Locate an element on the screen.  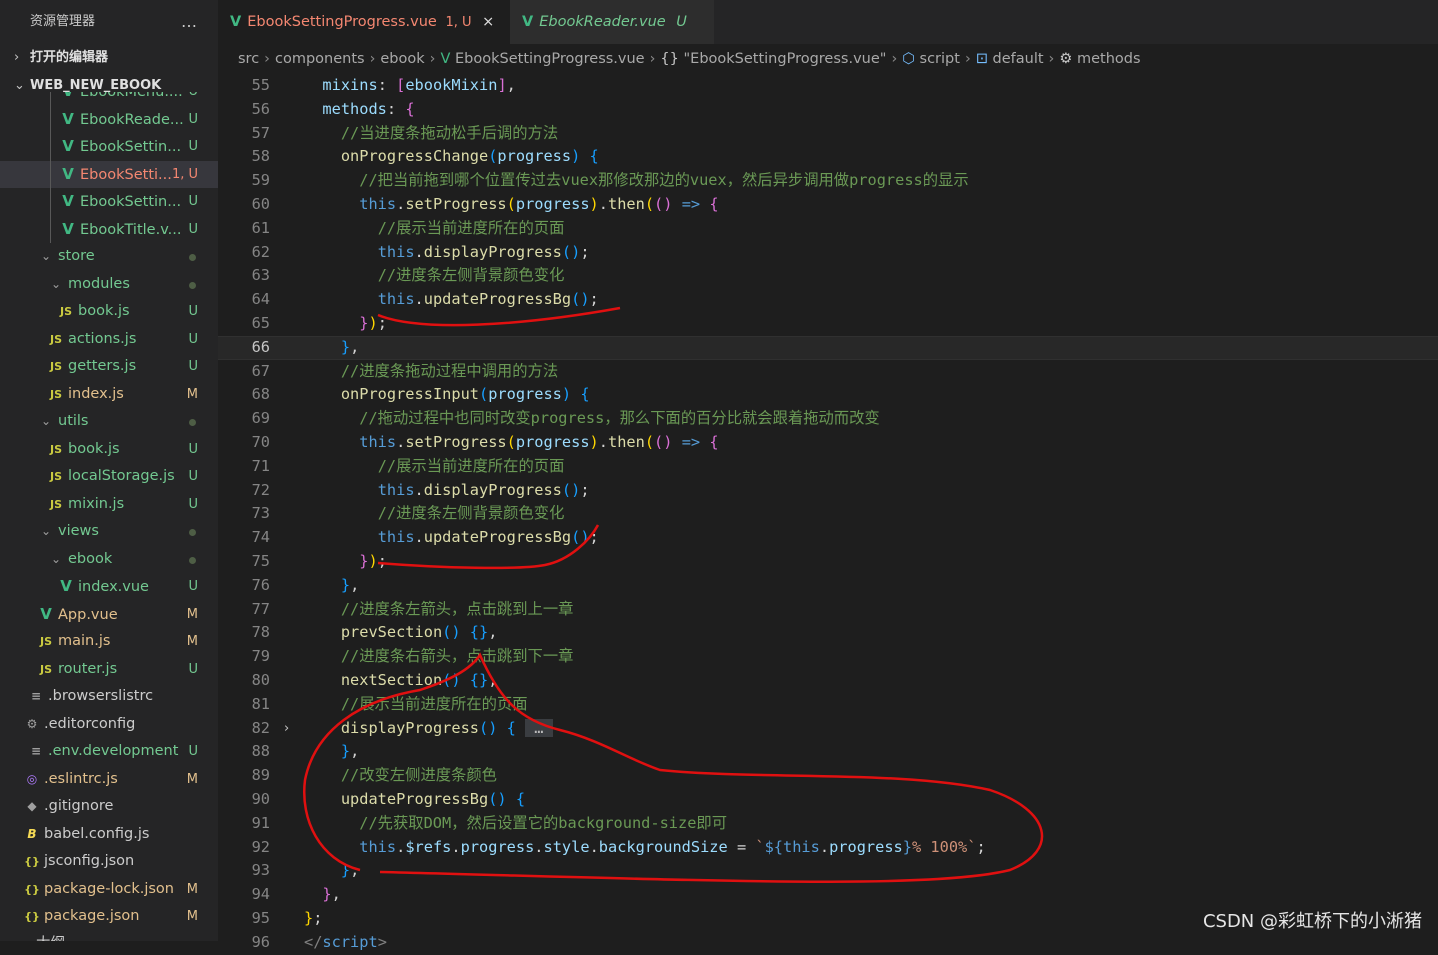
file-tree-item: JS main.js M is located at coordinates (109, 642).